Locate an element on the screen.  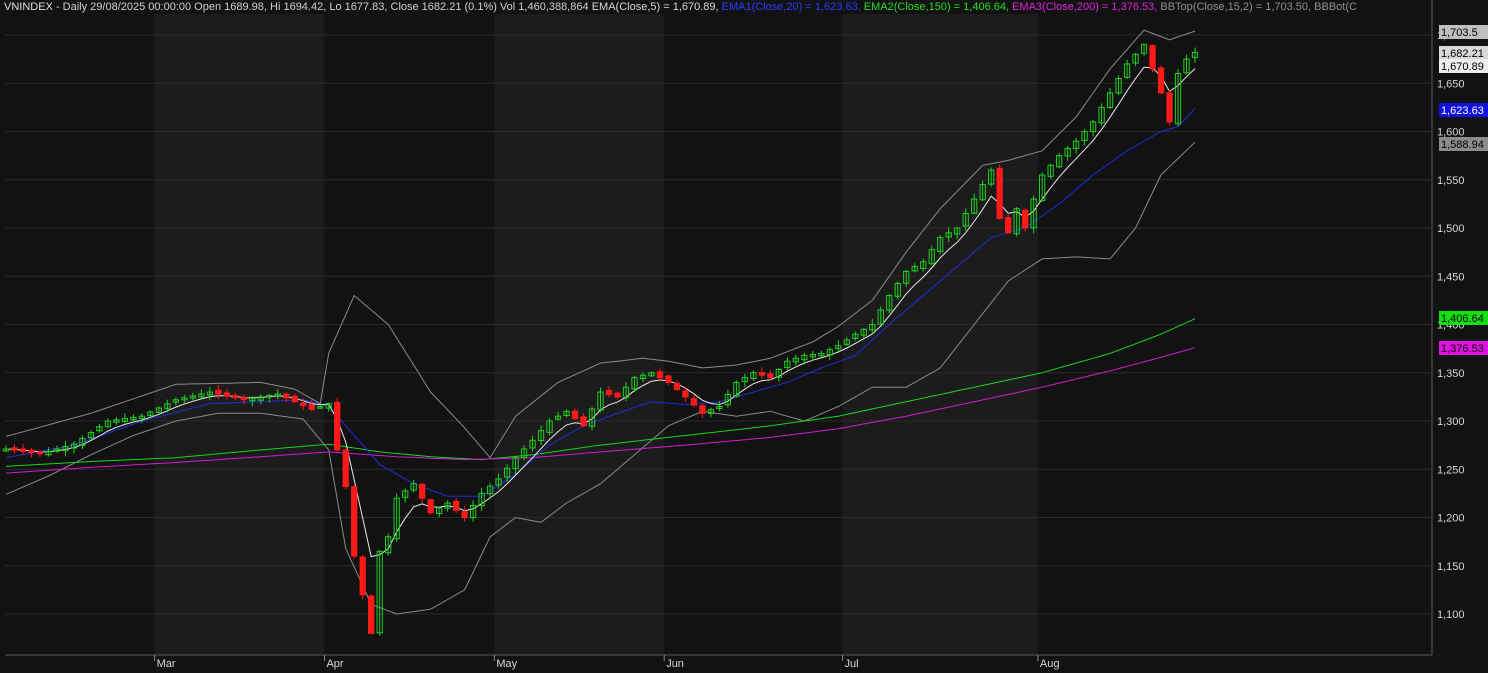
y-tick-label: 1,450 is located at coordinates (1451, 277).